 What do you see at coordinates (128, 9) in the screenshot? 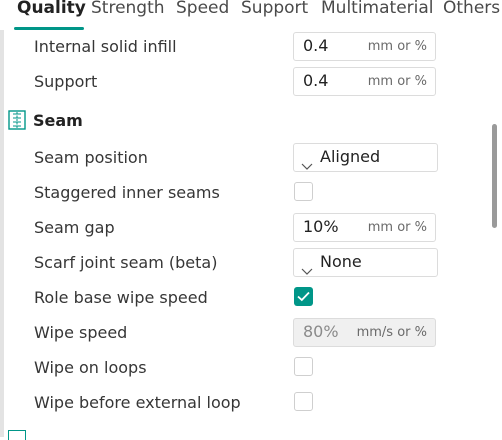
I see `tab-strength: Strength` at bounding box center [128, 9].